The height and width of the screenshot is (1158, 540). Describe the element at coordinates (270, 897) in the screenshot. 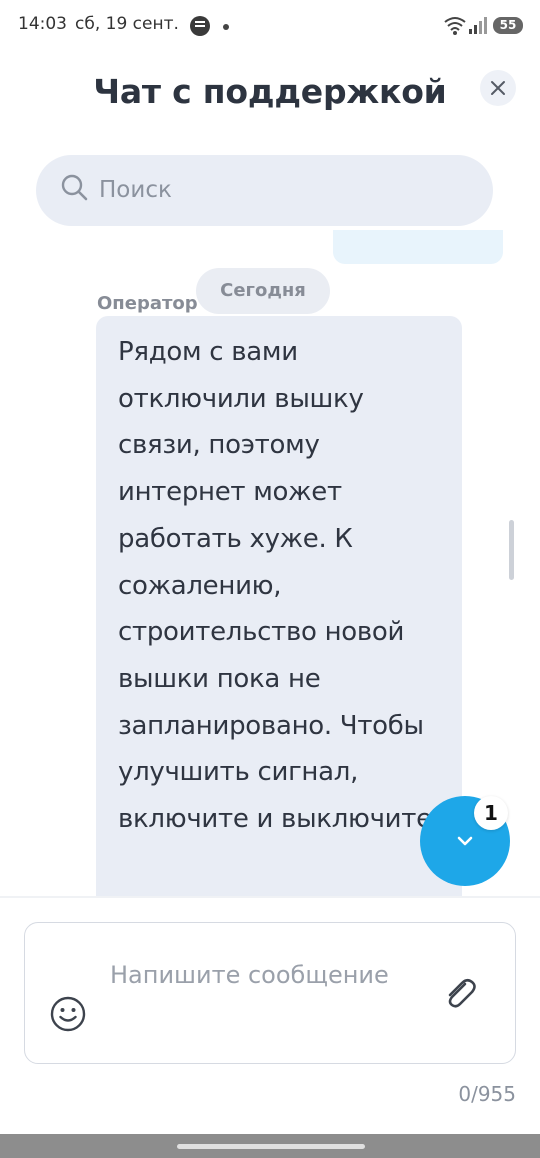

I see `composer-divider` at that location.